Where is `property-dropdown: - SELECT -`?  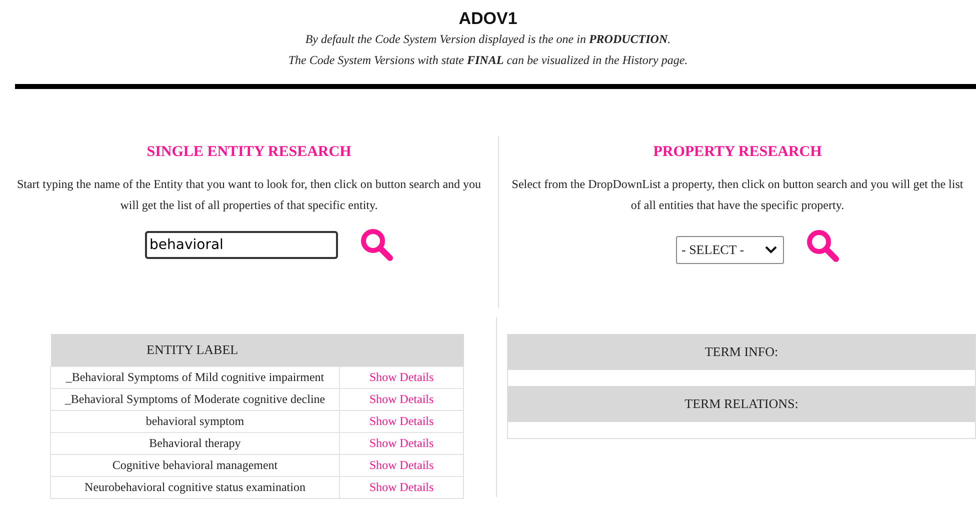 property-dropdown: - SELECT - is located at coordinates (730, 250).